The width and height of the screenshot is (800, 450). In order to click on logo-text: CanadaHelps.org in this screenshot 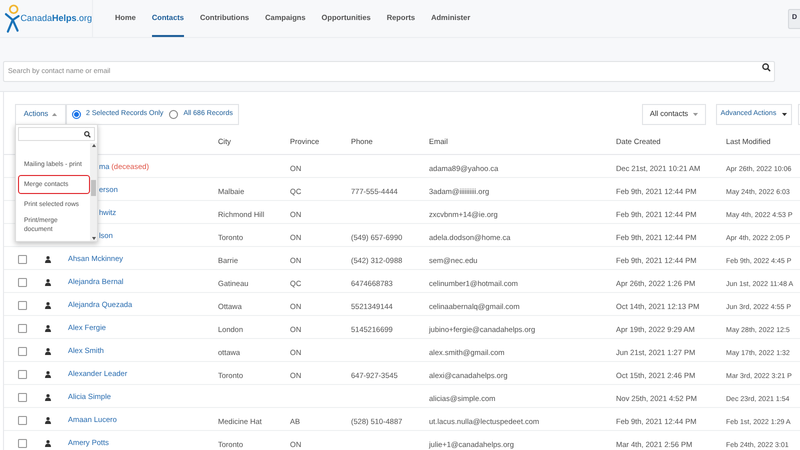, I will do `click(56, 19)`.